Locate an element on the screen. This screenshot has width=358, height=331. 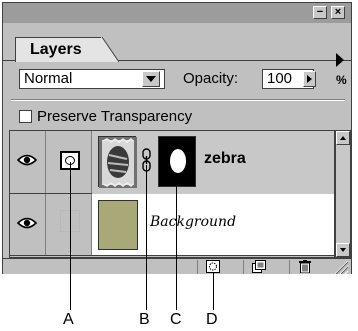
mask-shape is located at coordinates (178, 161).